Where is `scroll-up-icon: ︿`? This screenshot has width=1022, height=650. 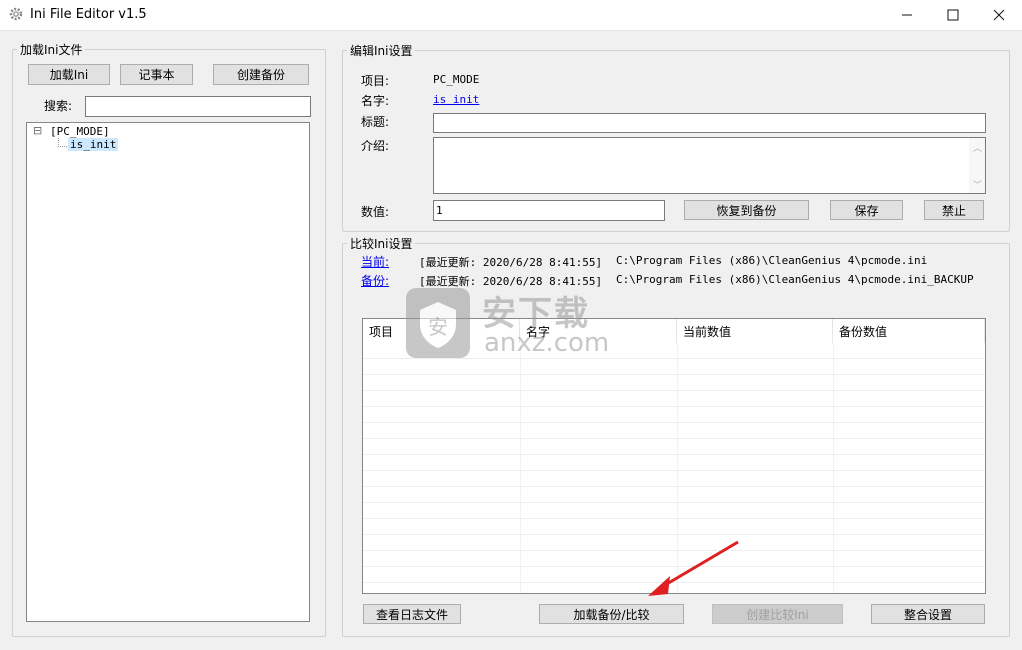 scroll-up-icon: ︿ is located at coordinates (977, 147).